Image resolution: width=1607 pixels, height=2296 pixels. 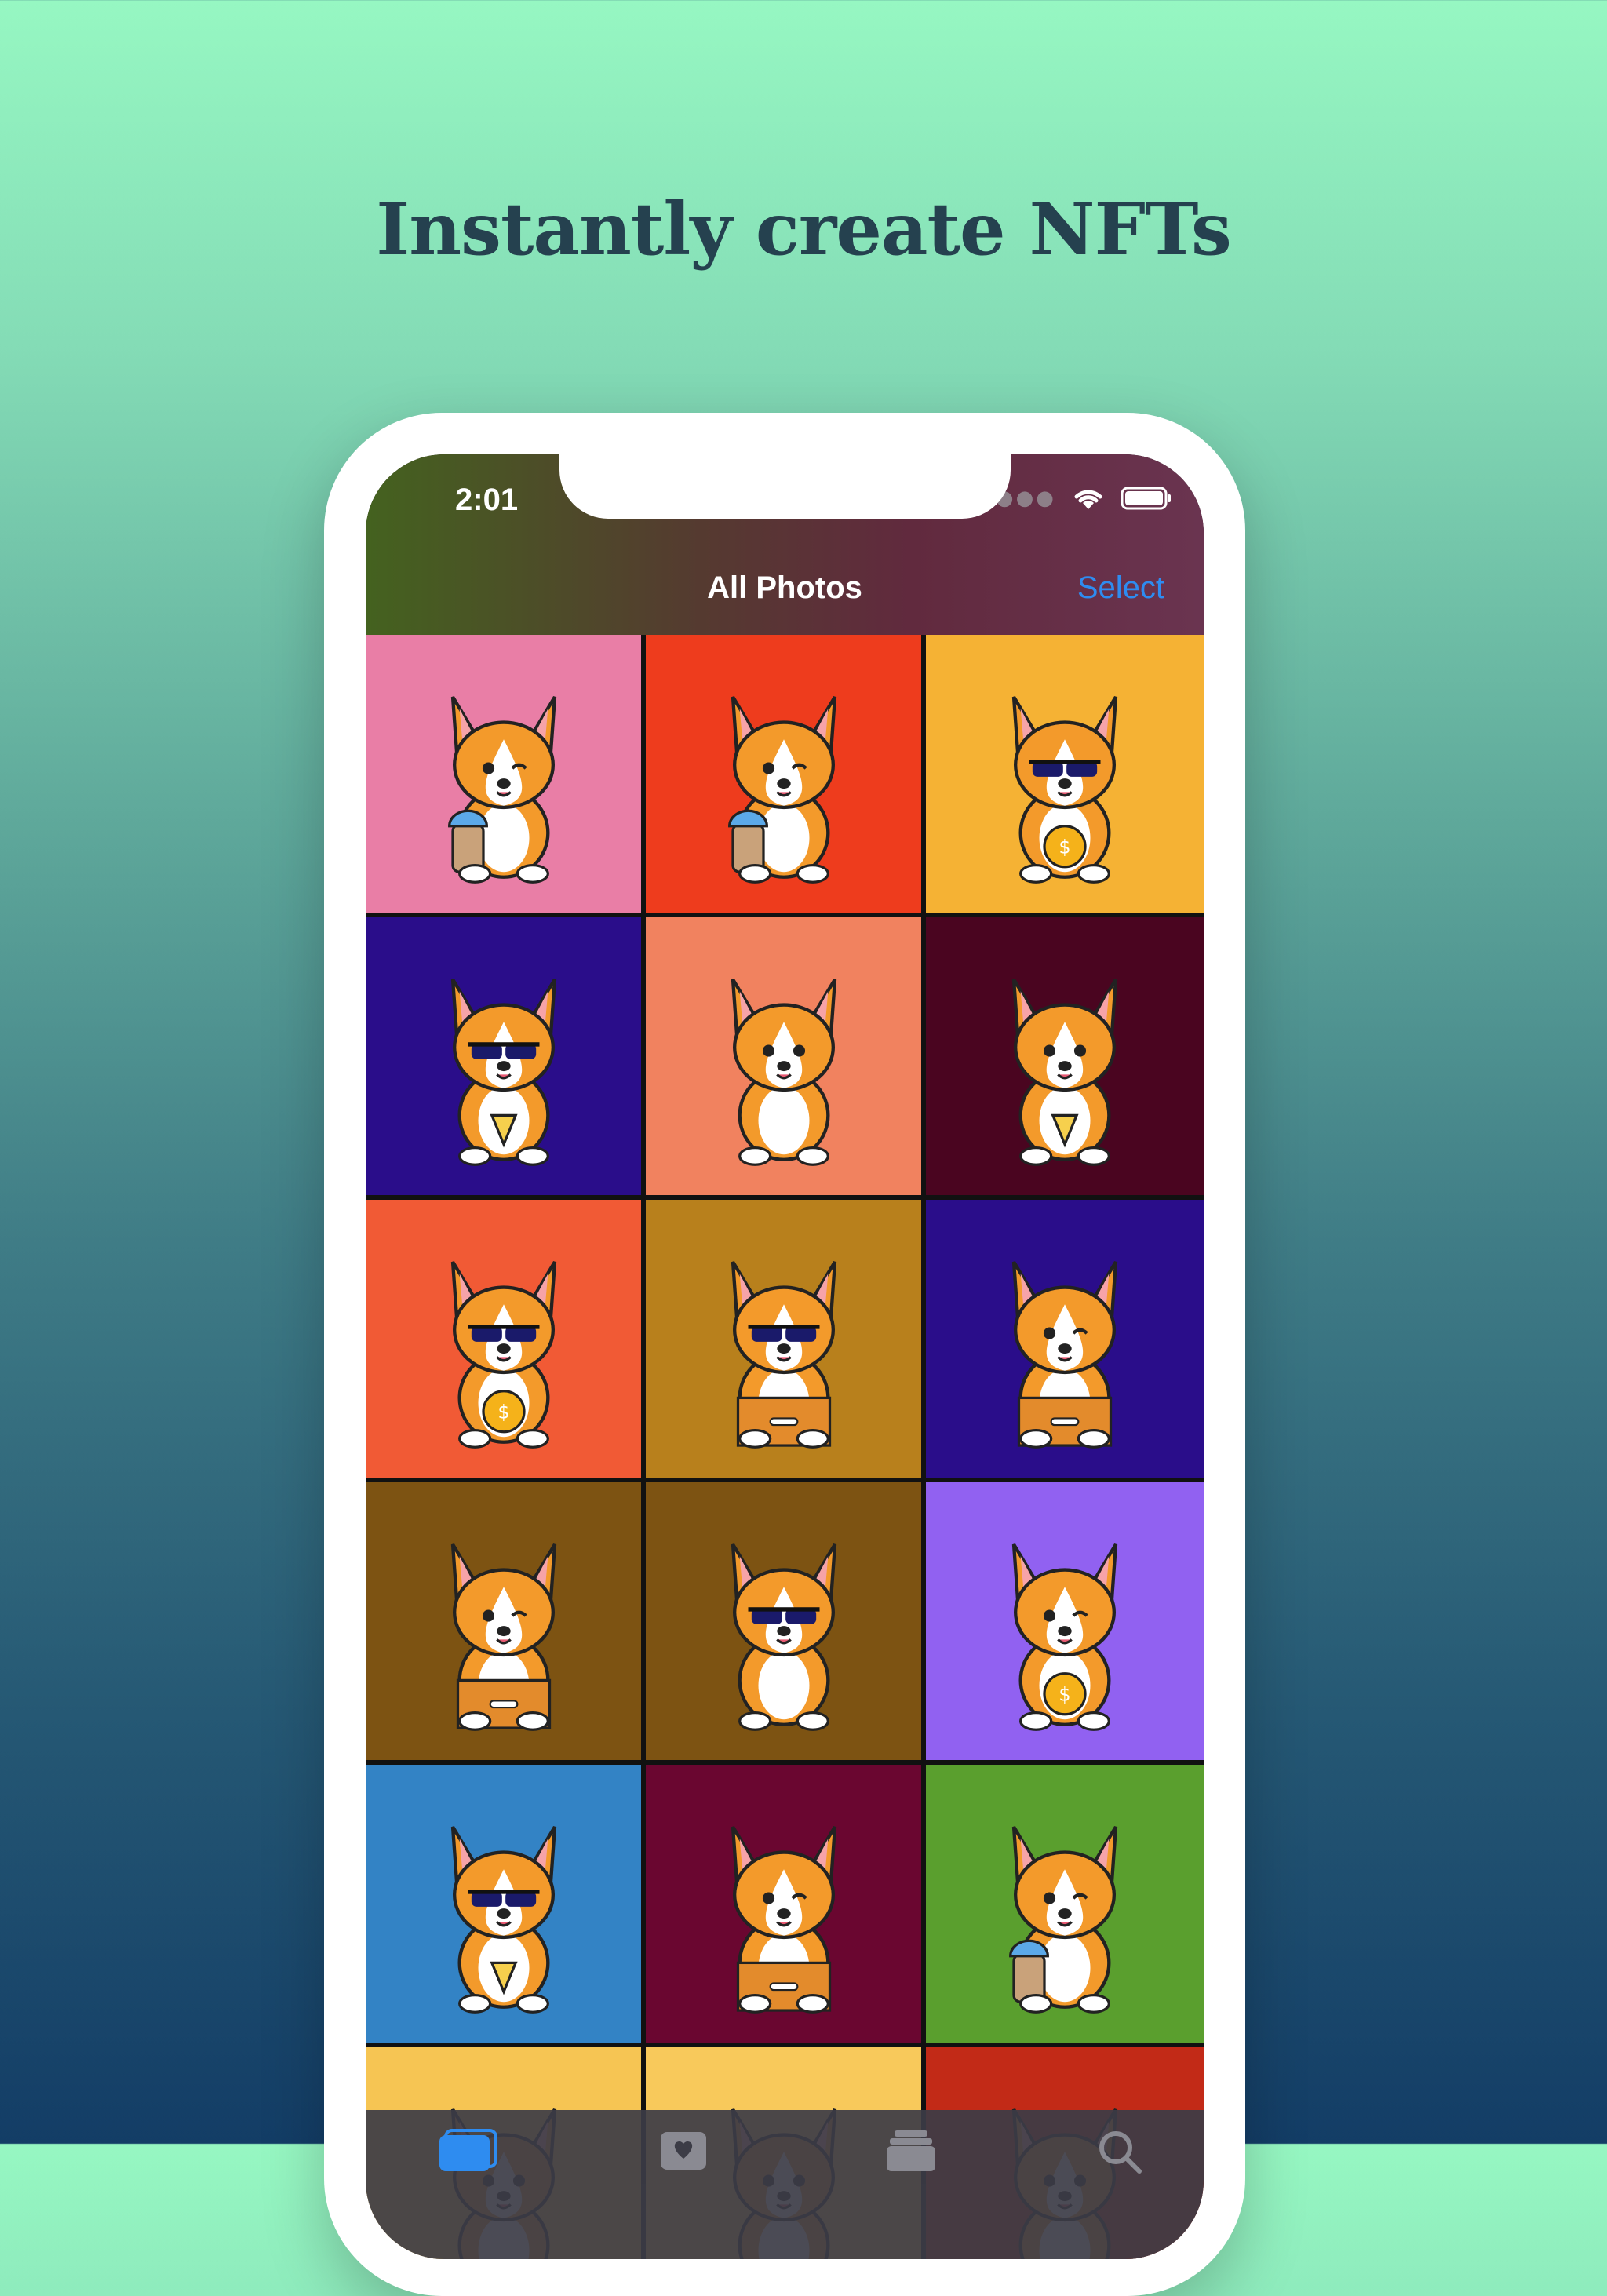 What do you see at coordinates (785, 486) in the screenshot?
I see `phone-notch` at bounding box center [785, 486].